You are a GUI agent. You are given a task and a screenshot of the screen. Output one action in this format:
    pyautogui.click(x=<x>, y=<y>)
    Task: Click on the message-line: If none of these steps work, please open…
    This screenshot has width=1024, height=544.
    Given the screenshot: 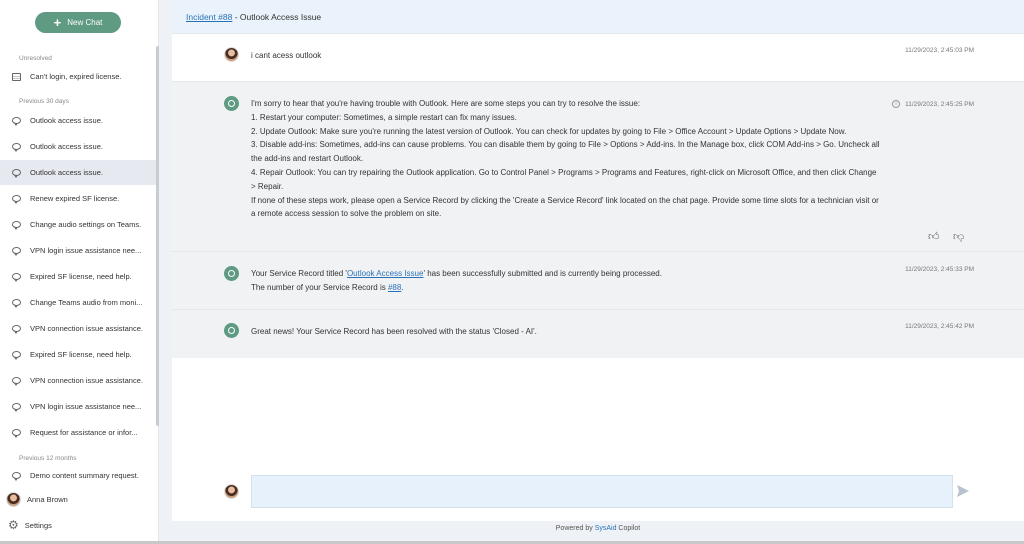 What is the action you would take?
    pyautogui.click(x=565, y=207)
    